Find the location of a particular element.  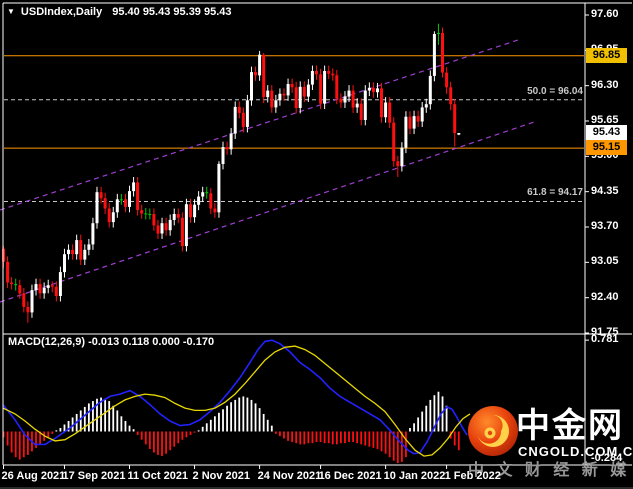

price-tick-label: 96.30 is located at coordinates (605, 84).